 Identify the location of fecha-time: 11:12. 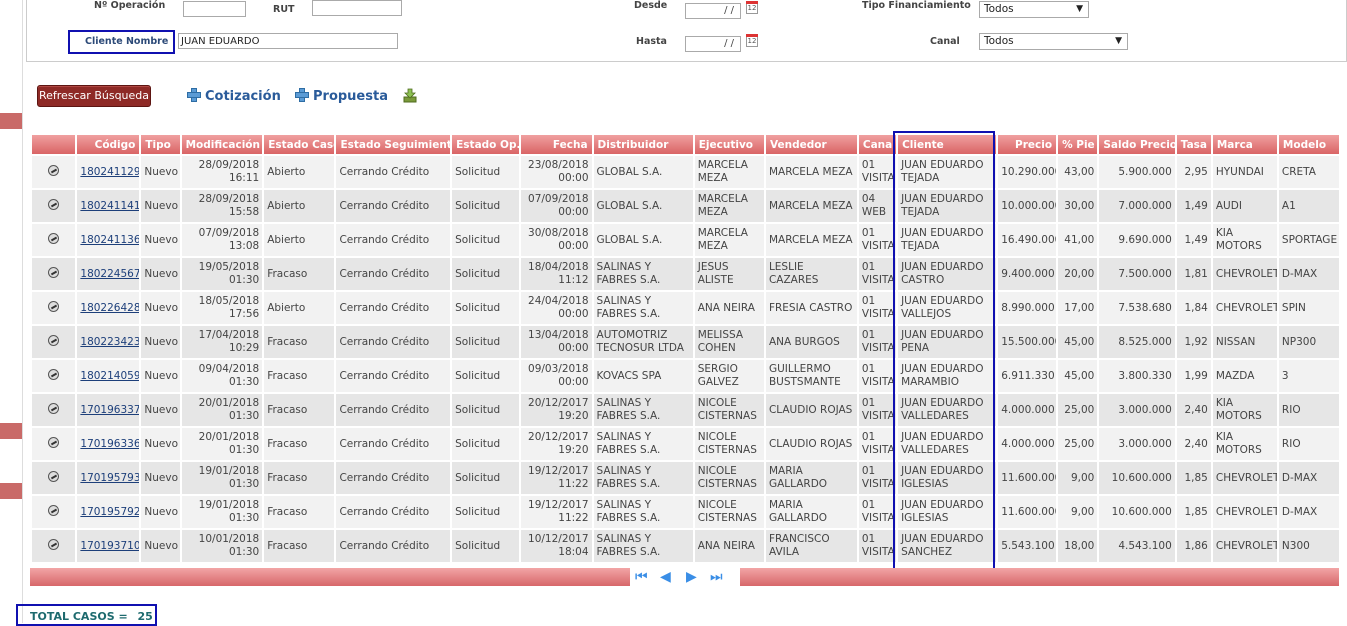
(573, 280).